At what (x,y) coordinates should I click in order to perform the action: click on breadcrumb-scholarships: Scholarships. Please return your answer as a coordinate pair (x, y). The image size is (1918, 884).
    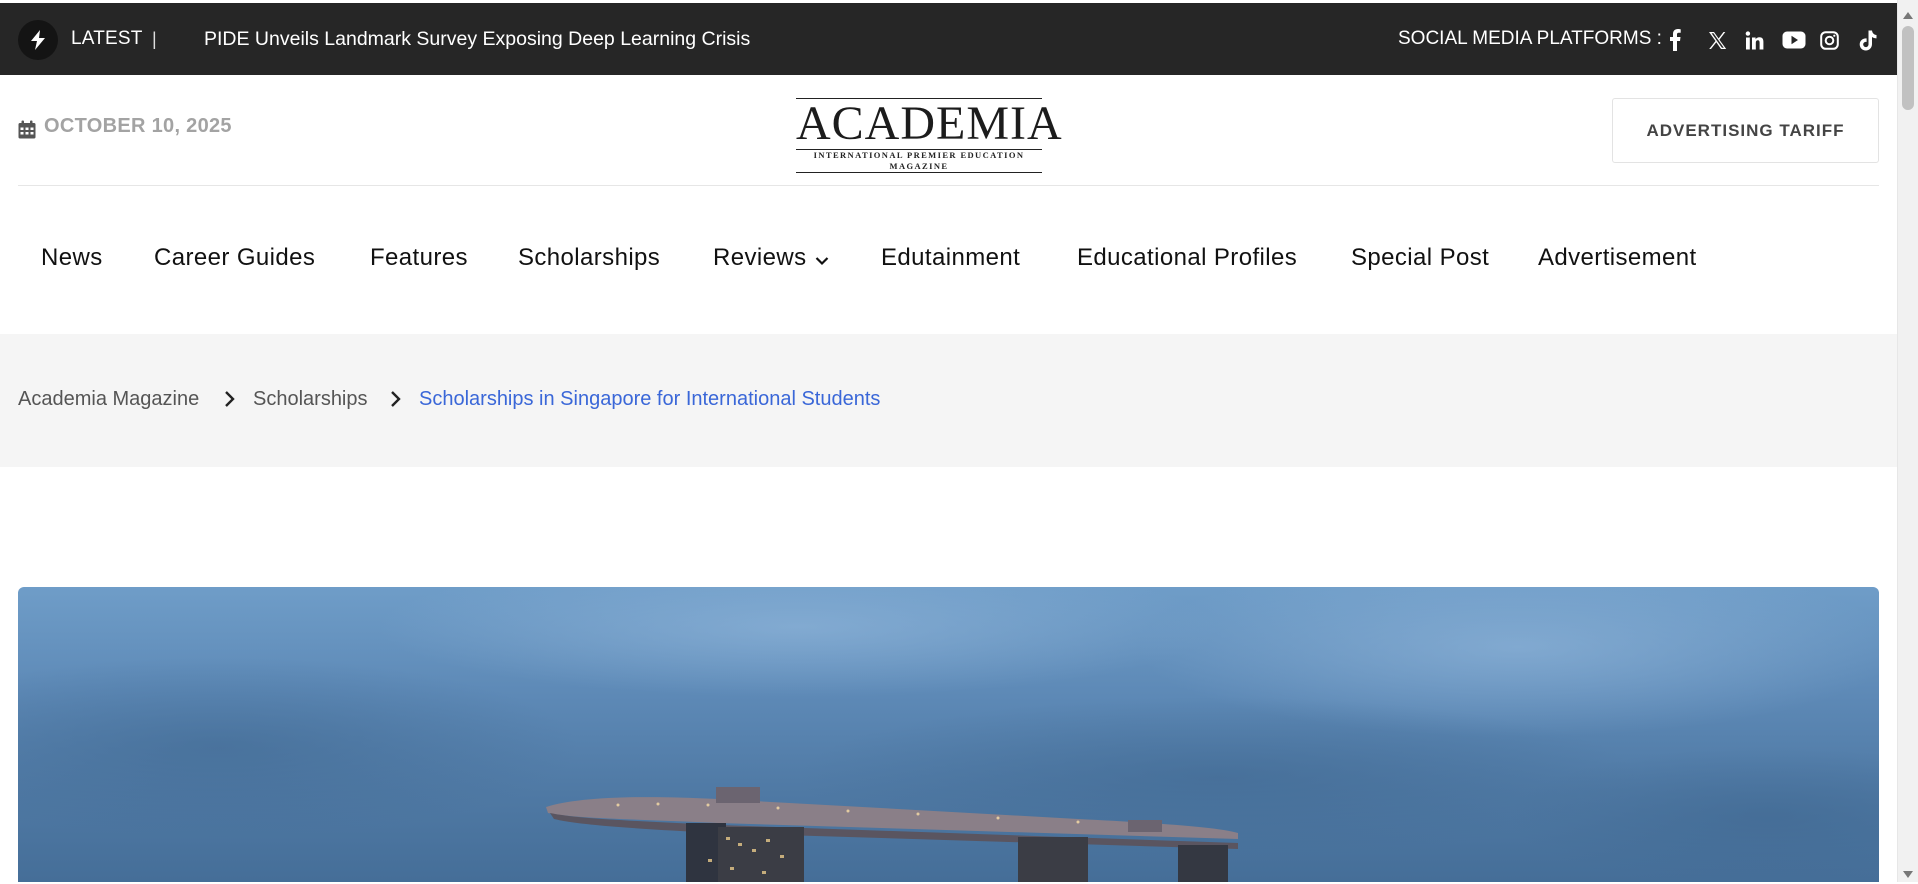
    Looking at the image, I should click on (310, 399).